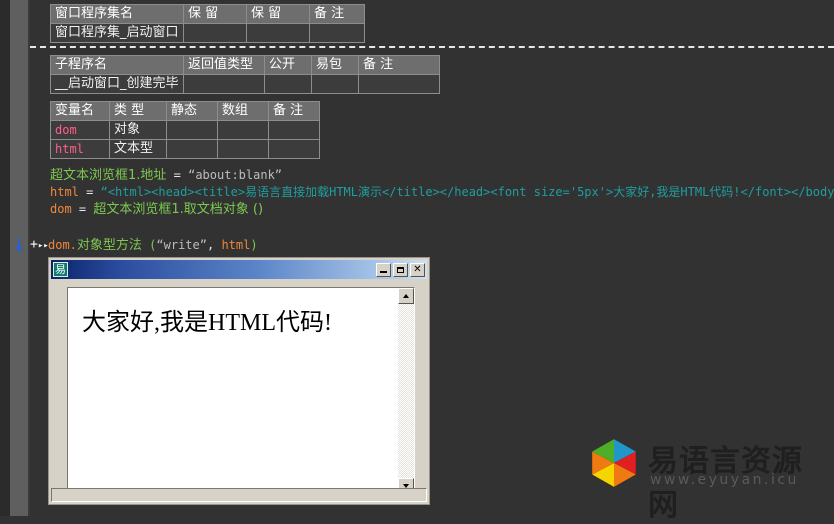 This screenshot has width=834, height=524. What do you see at coordinates (5, 258) in the screenshot?
I see `window-left-edge` at bounding box center [5, 258].